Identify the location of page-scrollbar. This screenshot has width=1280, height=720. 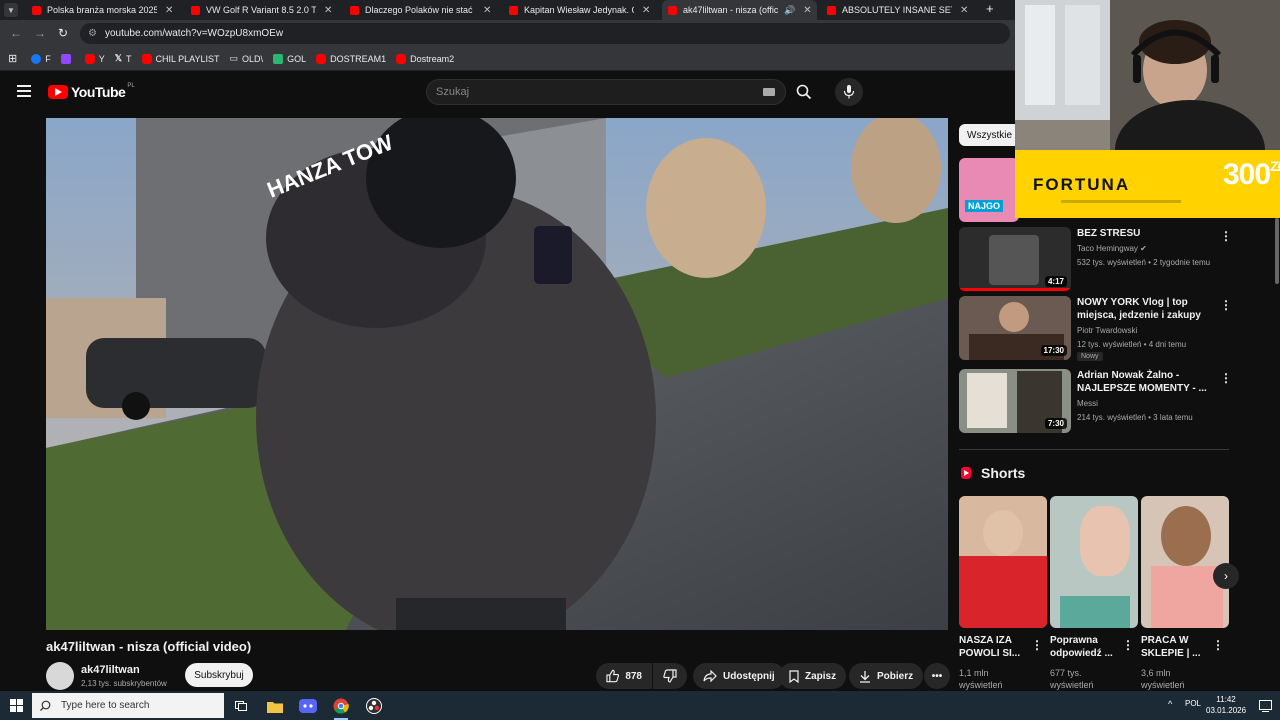
(1277, 251).